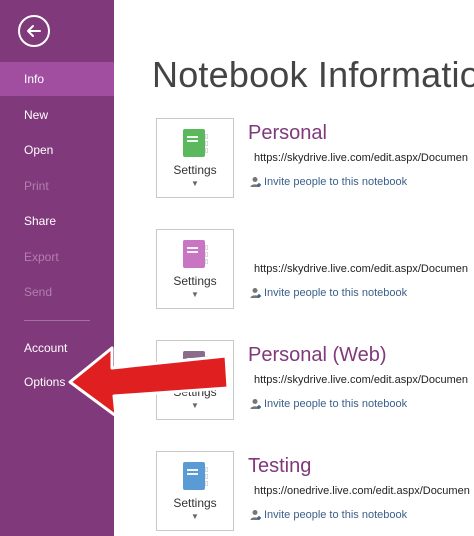 This screenshot has height=536, width=474. Describe the element at coordinates (57, 186) in the screenshot. I see `sidebar-item-print: Print` at that location.